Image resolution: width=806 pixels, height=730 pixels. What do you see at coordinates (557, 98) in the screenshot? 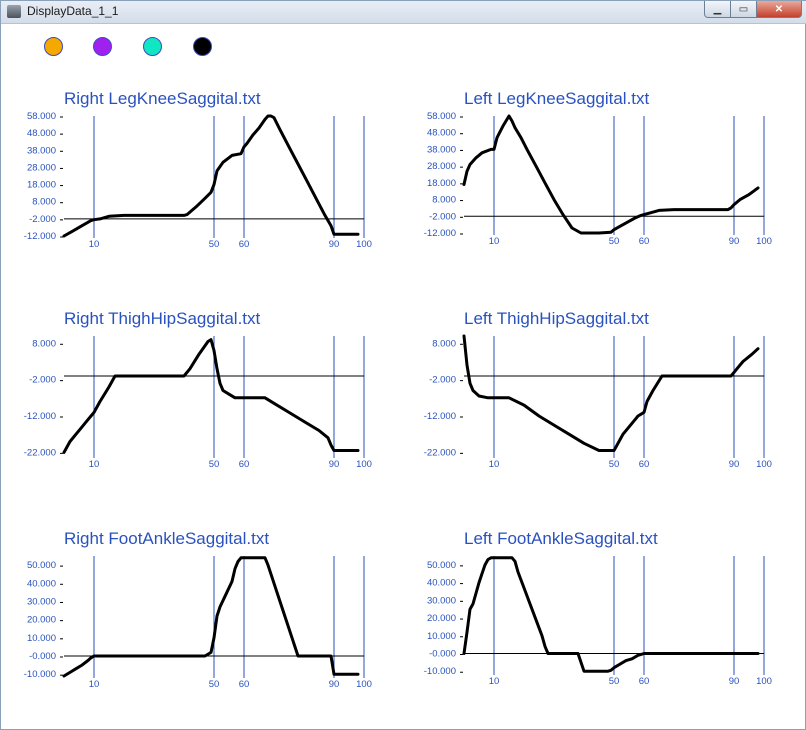
I see `chart-title: Left LegKneeSaggital.txt` at bounding box center [557, 98].